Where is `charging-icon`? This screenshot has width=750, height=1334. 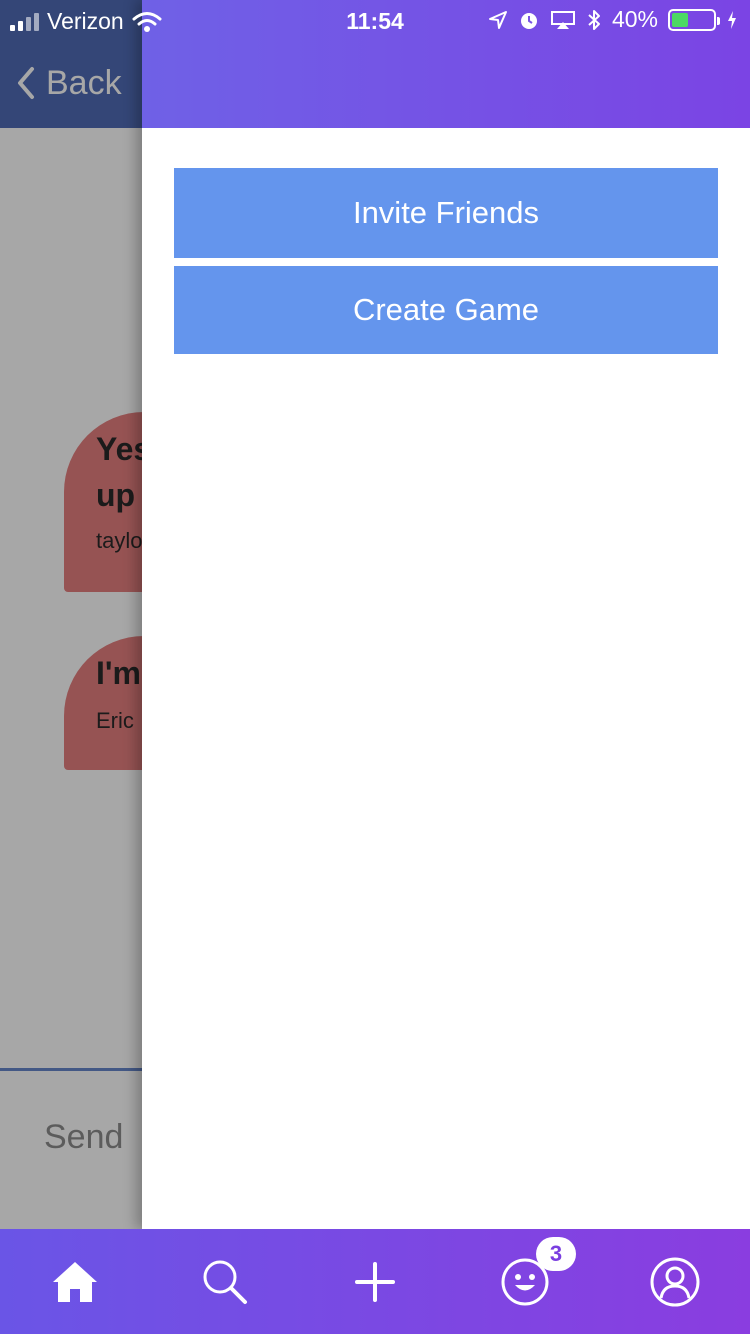
charging-icon is located at coordinates (732, 19).